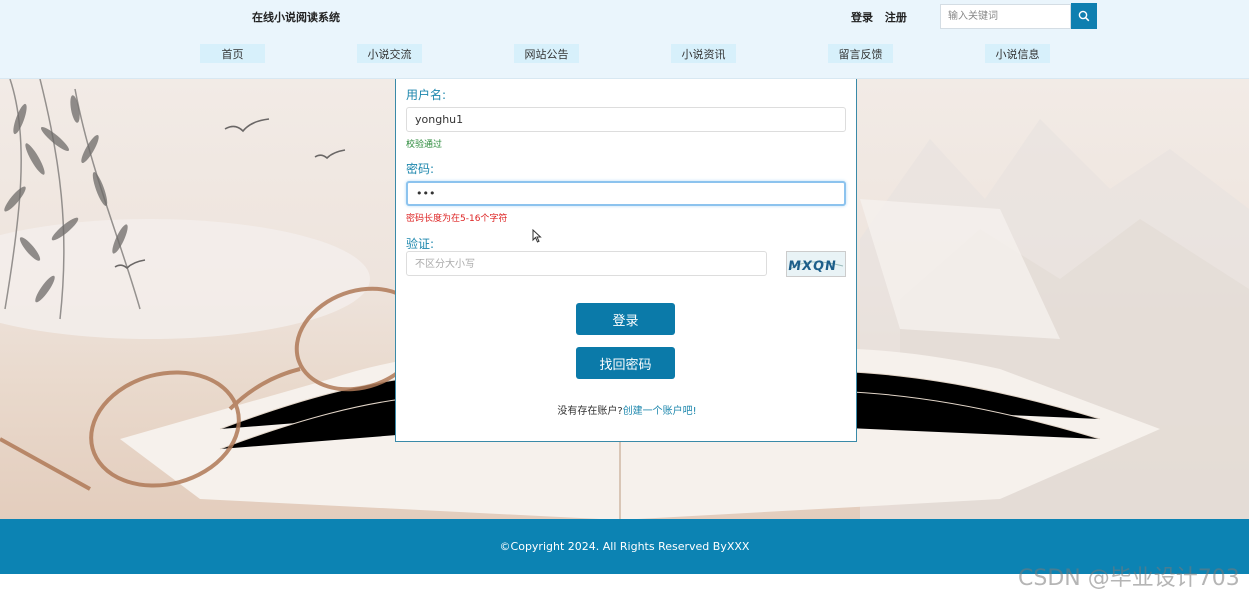  I want to click on register-prompt: 没有存在账户?创建一个账户吧!, so click(627, 409).